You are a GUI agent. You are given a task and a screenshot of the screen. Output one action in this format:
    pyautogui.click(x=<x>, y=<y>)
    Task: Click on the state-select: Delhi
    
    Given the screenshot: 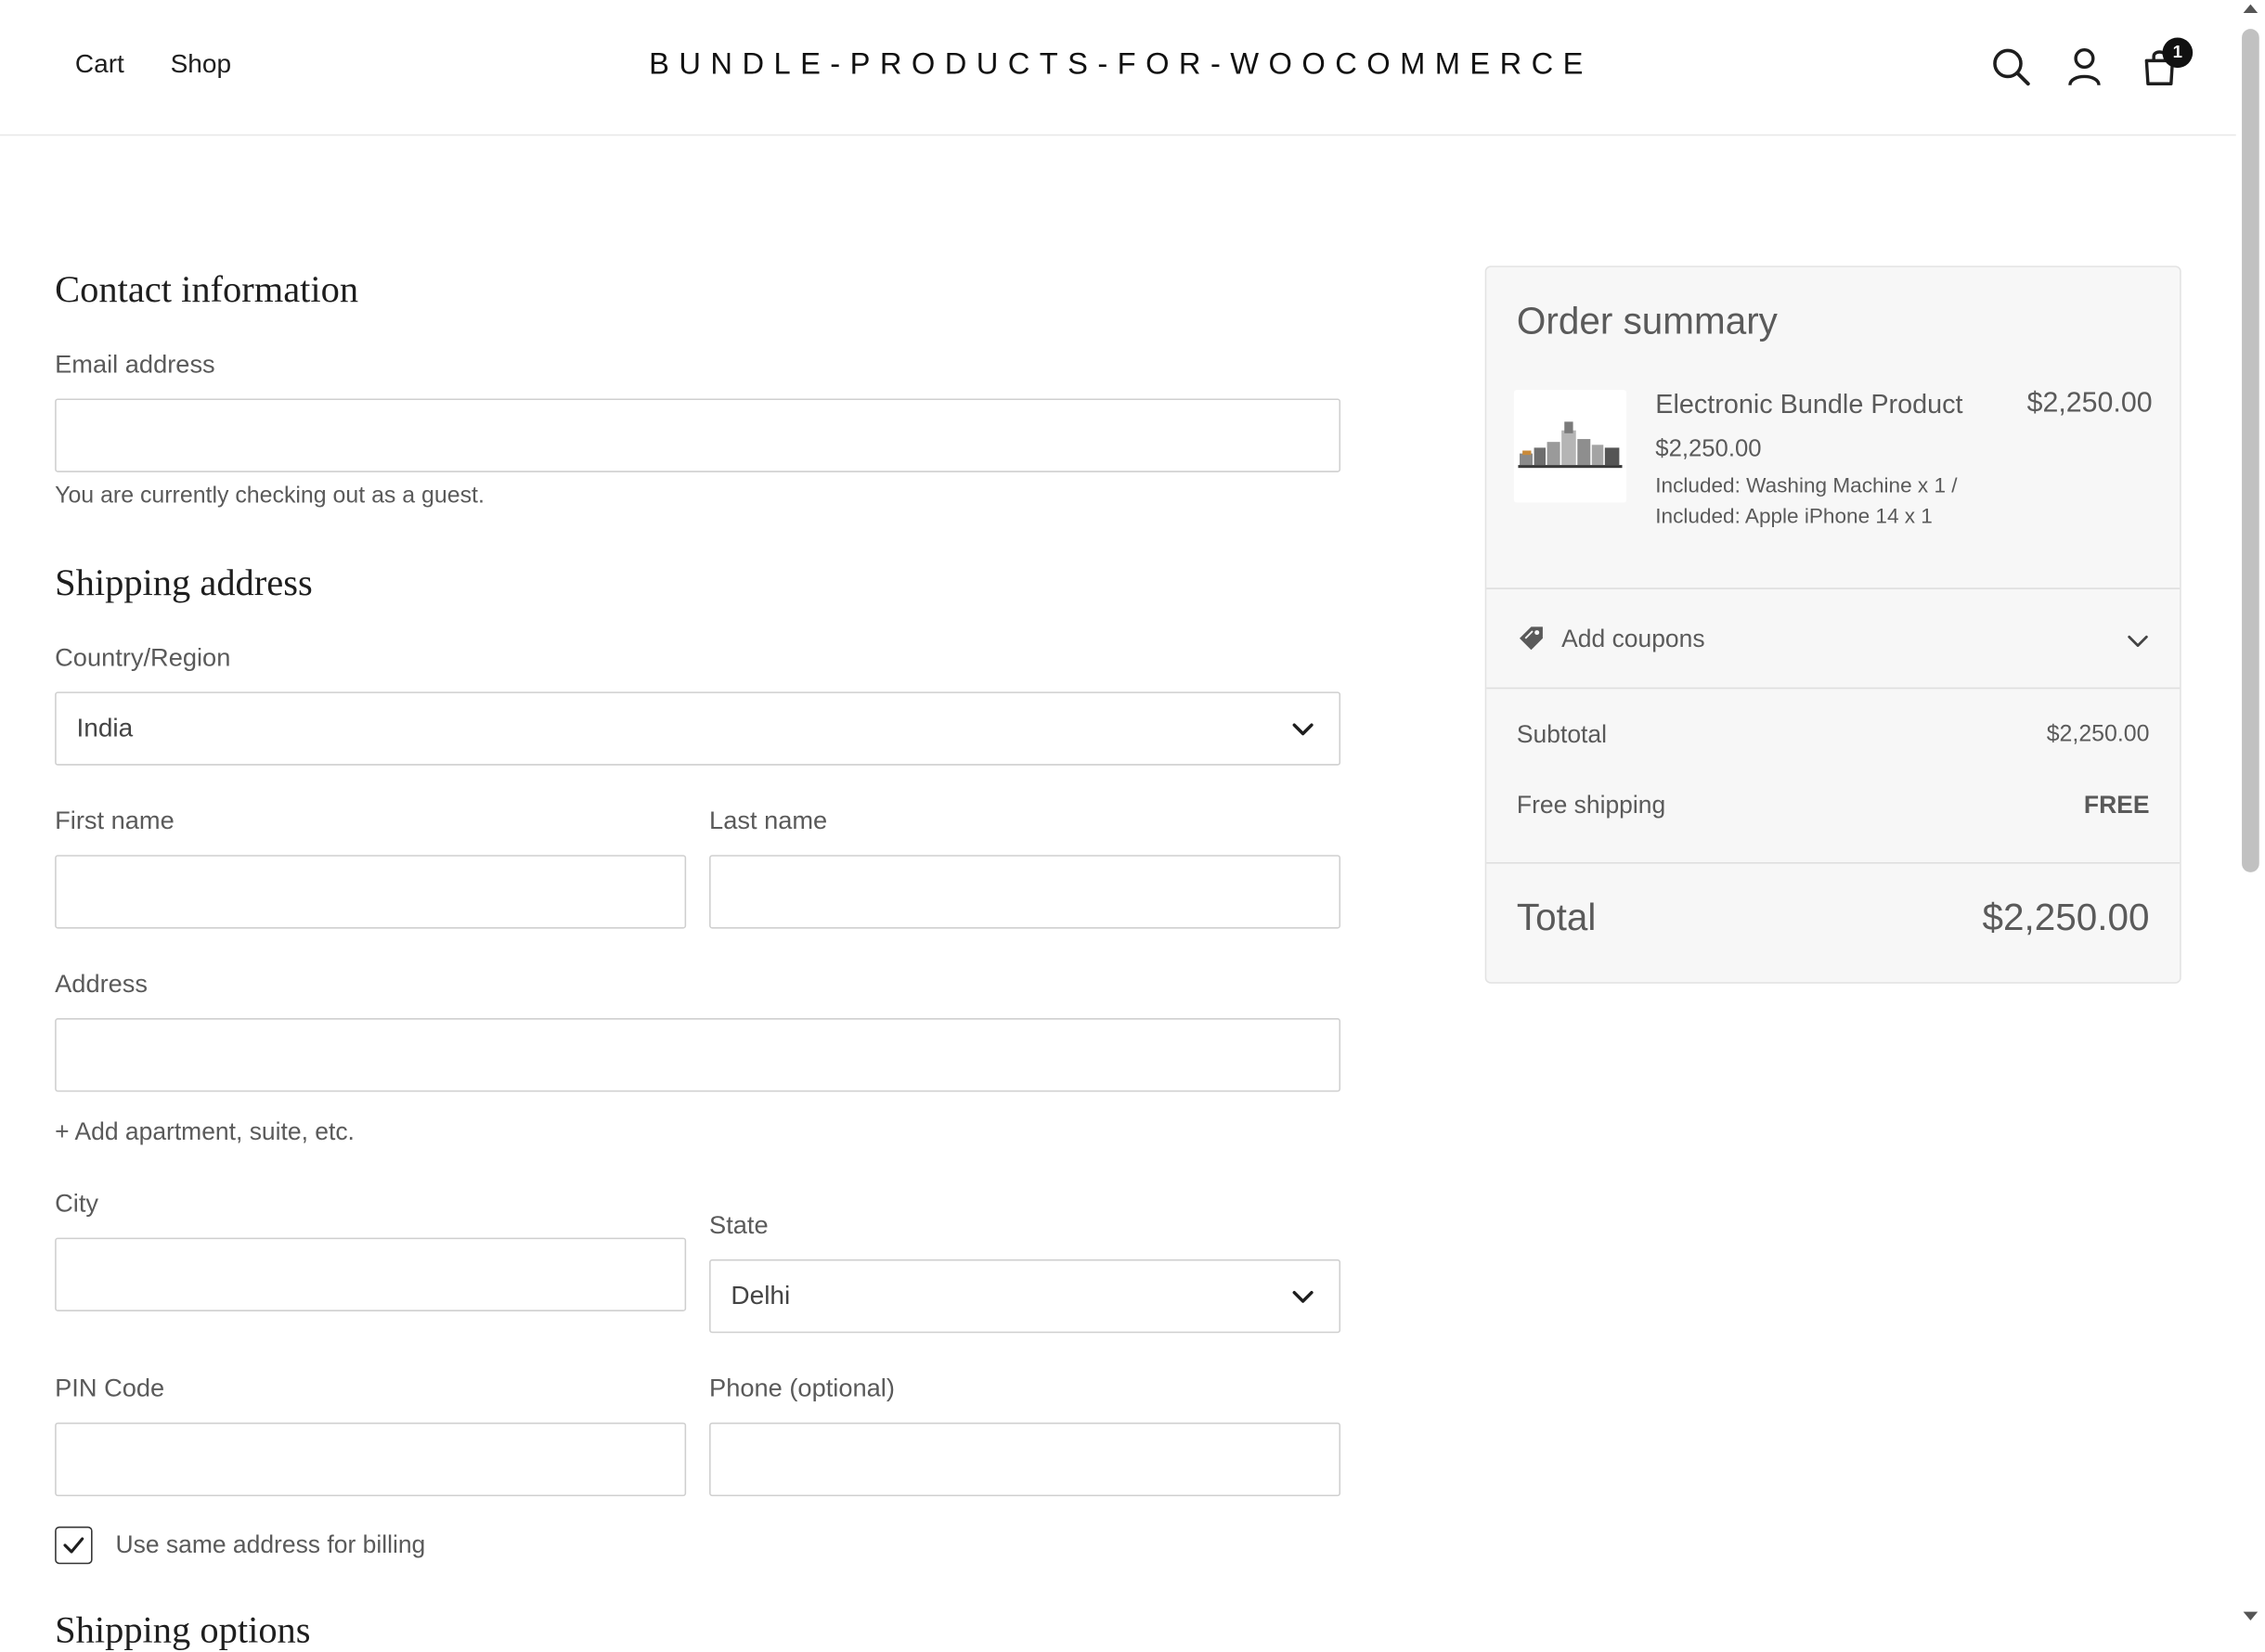 What is the action you would take?
    pyautogui.click(x=1025, y=1296)
    